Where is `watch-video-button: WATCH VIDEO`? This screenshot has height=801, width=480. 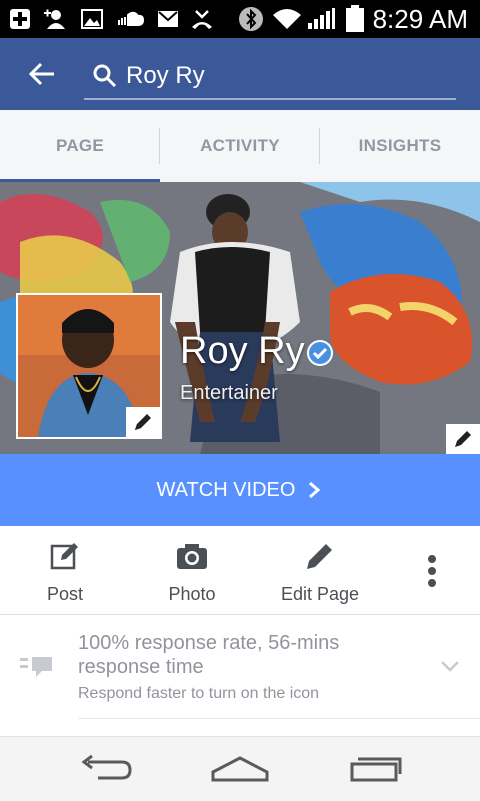
watch-video-button: WATCH VIDEO is located at coordinates (240, 490).